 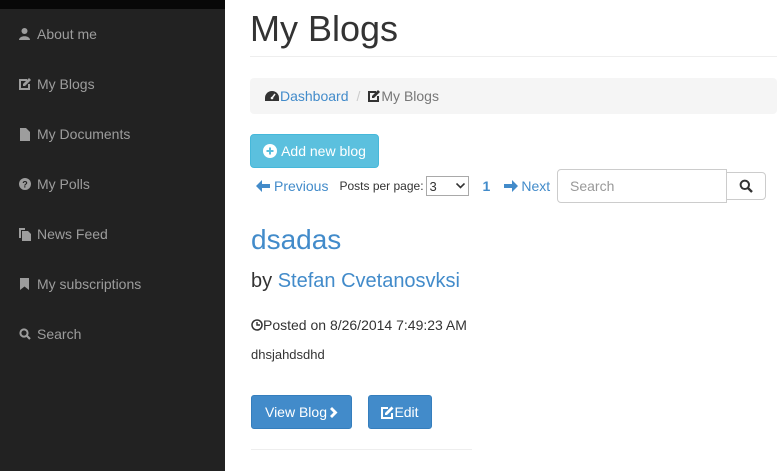 I want to click on sidebar-top-bar, so click(x=112, y=4).